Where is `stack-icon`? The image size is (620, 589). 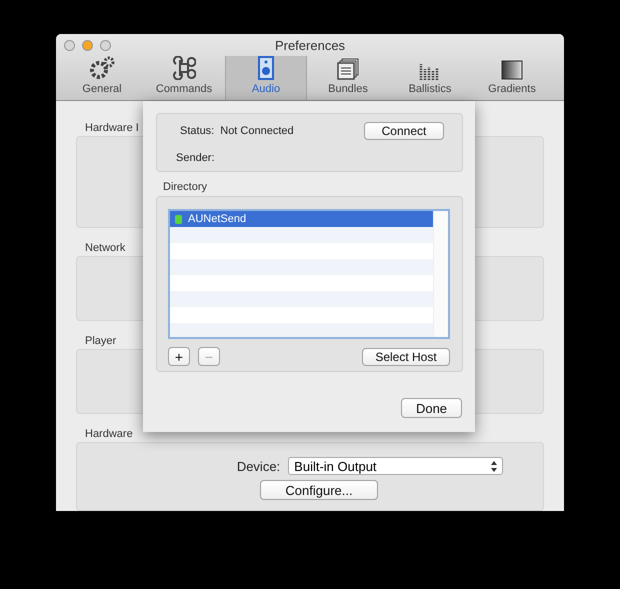
stack-icon is located at coordinates (348, 69).